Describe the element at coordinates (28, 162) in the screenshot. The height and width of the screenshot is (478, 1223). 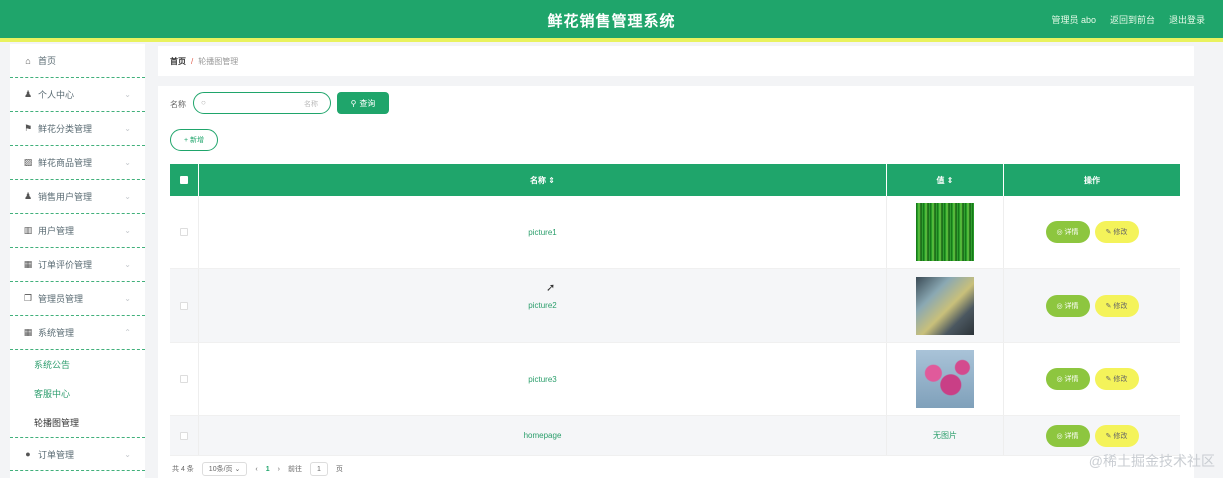
I see `image-icon: ▨` at that location.